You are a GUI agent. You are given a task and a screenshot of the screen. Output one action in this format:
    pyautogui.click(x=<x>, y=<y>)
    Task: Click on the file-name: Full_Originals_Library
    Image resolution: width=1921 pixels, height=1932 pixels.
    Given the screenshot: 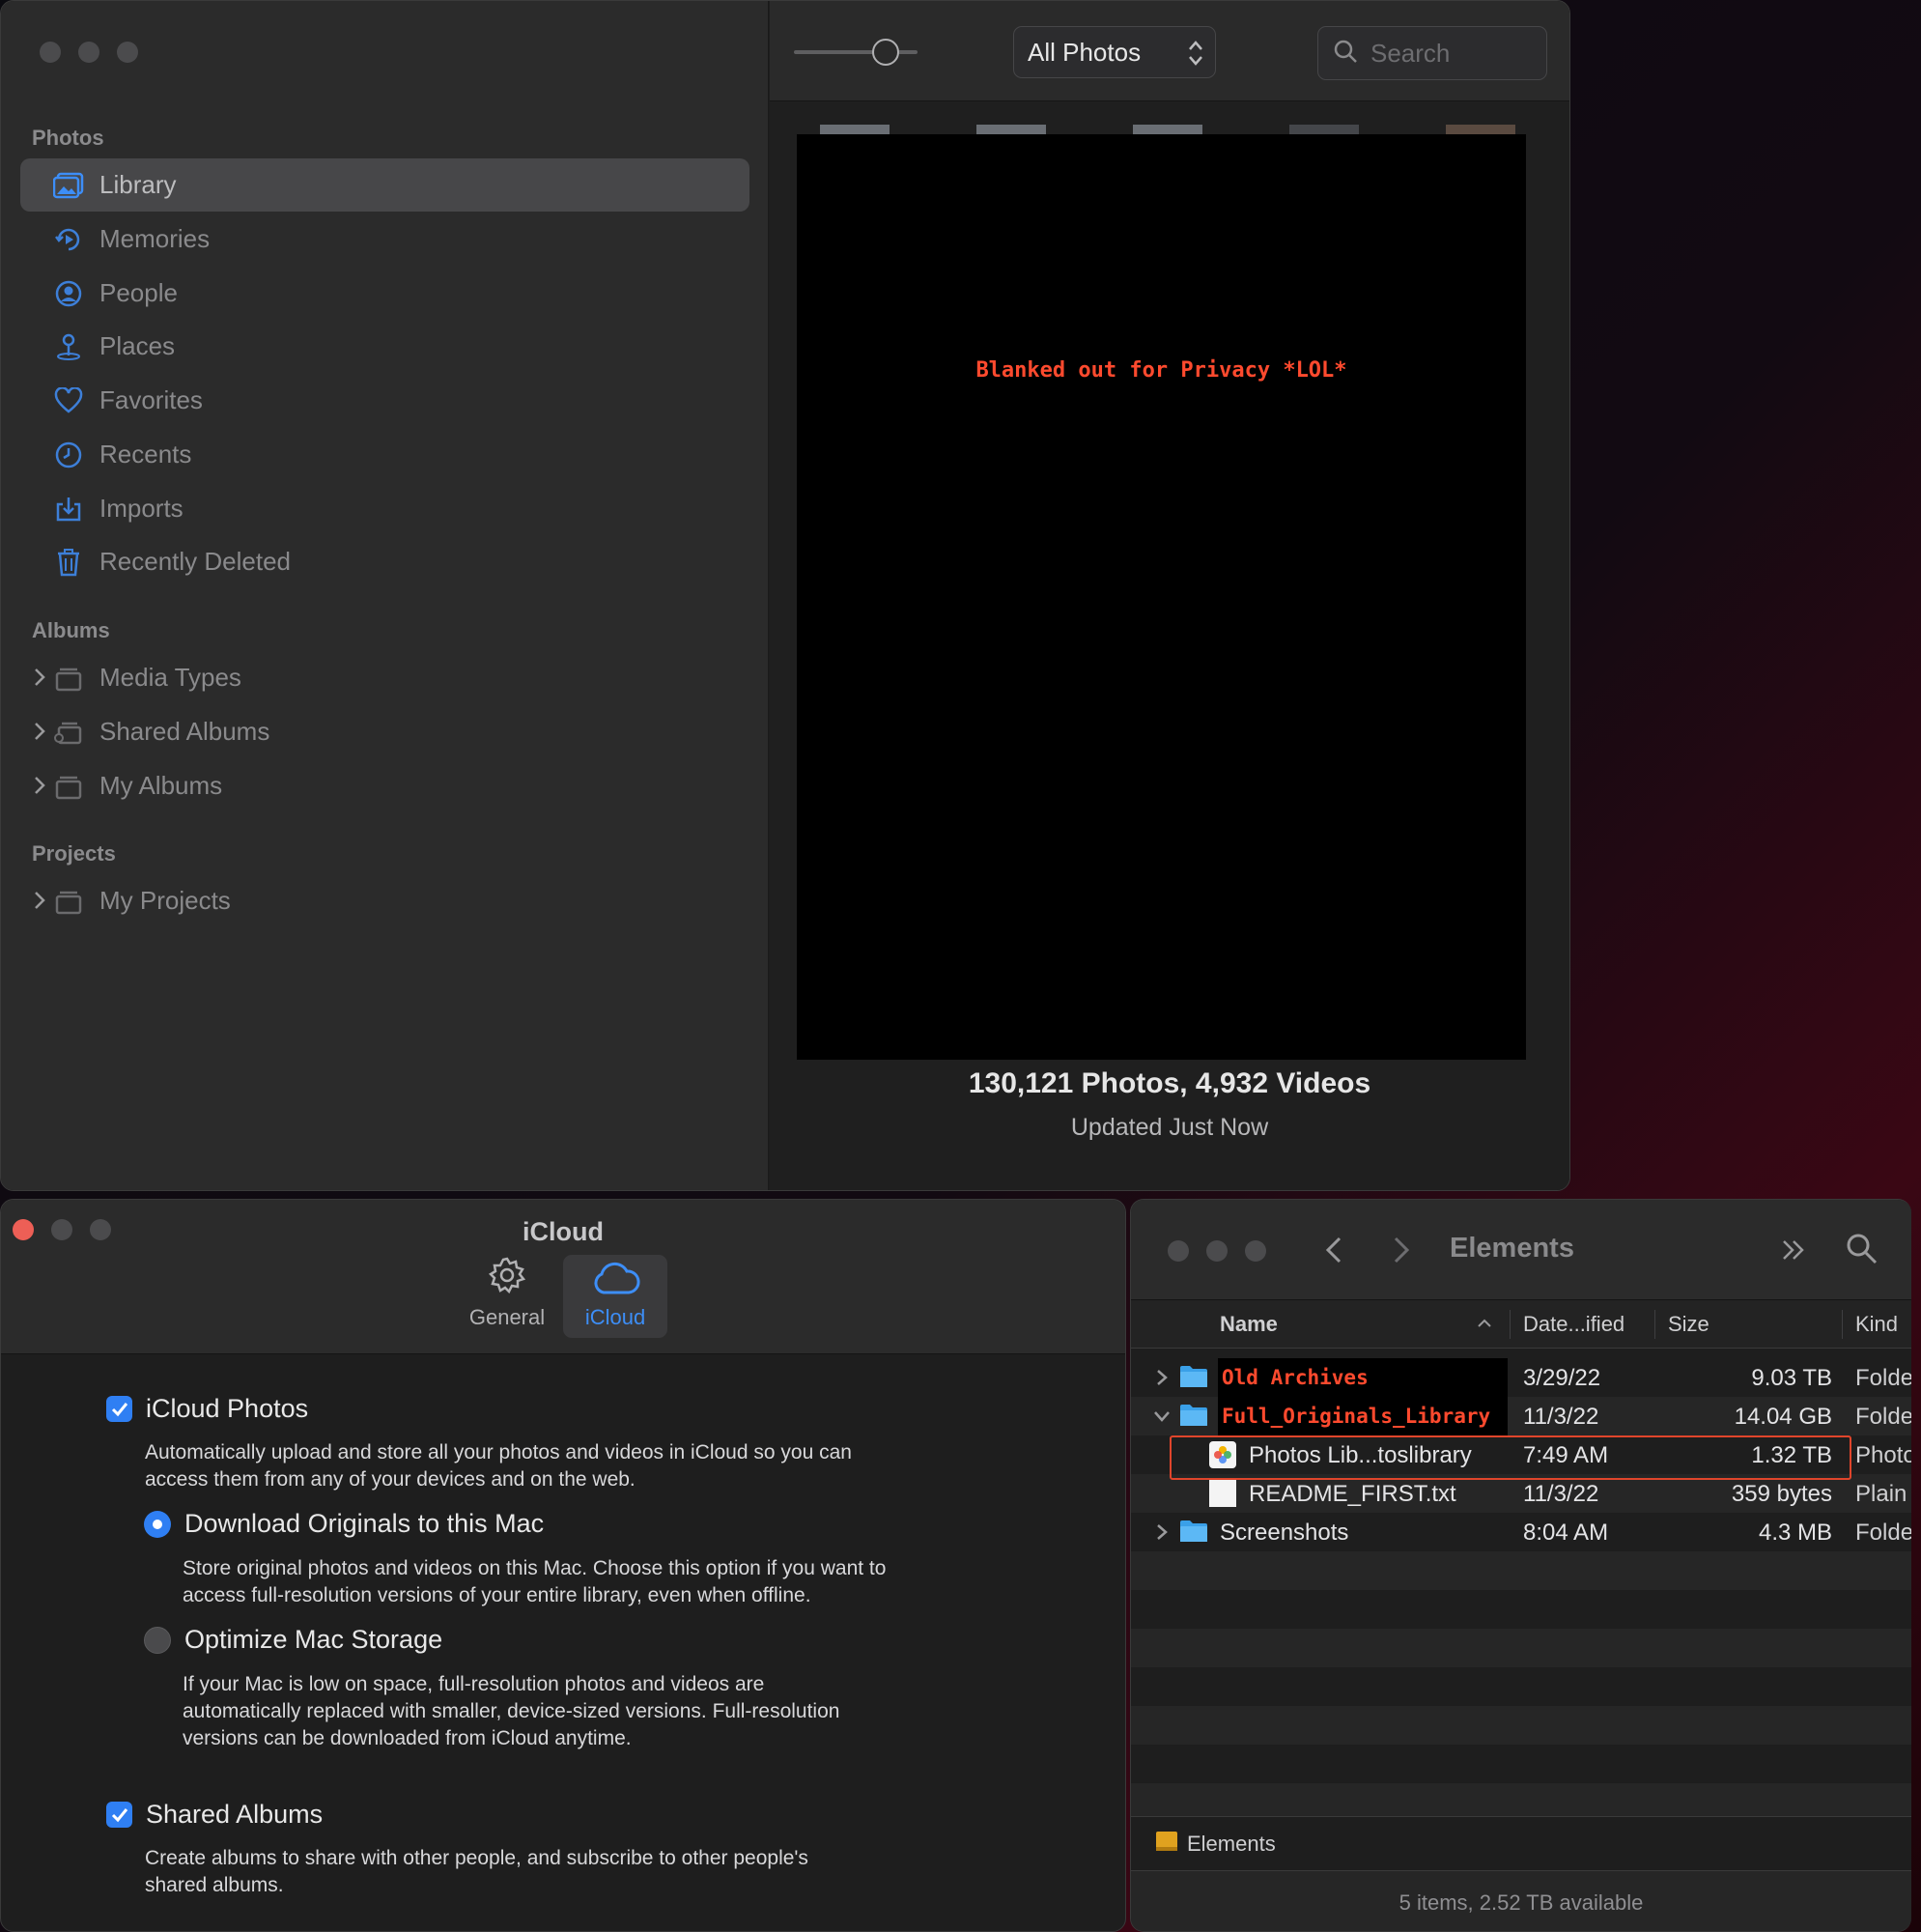 What is the action you would take?
    pyautogui.click(x=1356, y=1416)
    